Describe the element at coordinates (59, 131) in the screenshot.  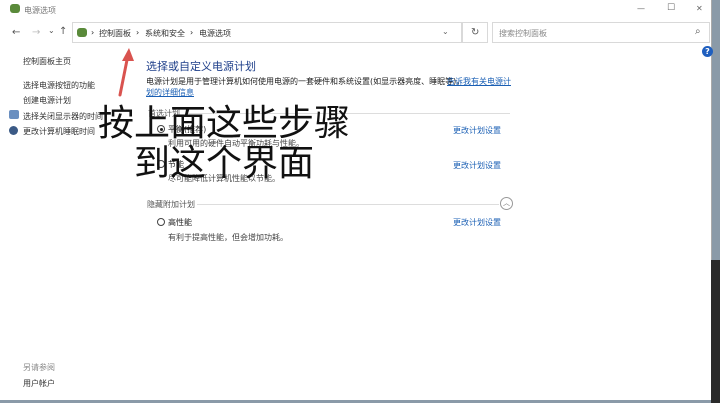
I see `sidebar-sleep-time: 更改计算机睡眠时间` at that location.